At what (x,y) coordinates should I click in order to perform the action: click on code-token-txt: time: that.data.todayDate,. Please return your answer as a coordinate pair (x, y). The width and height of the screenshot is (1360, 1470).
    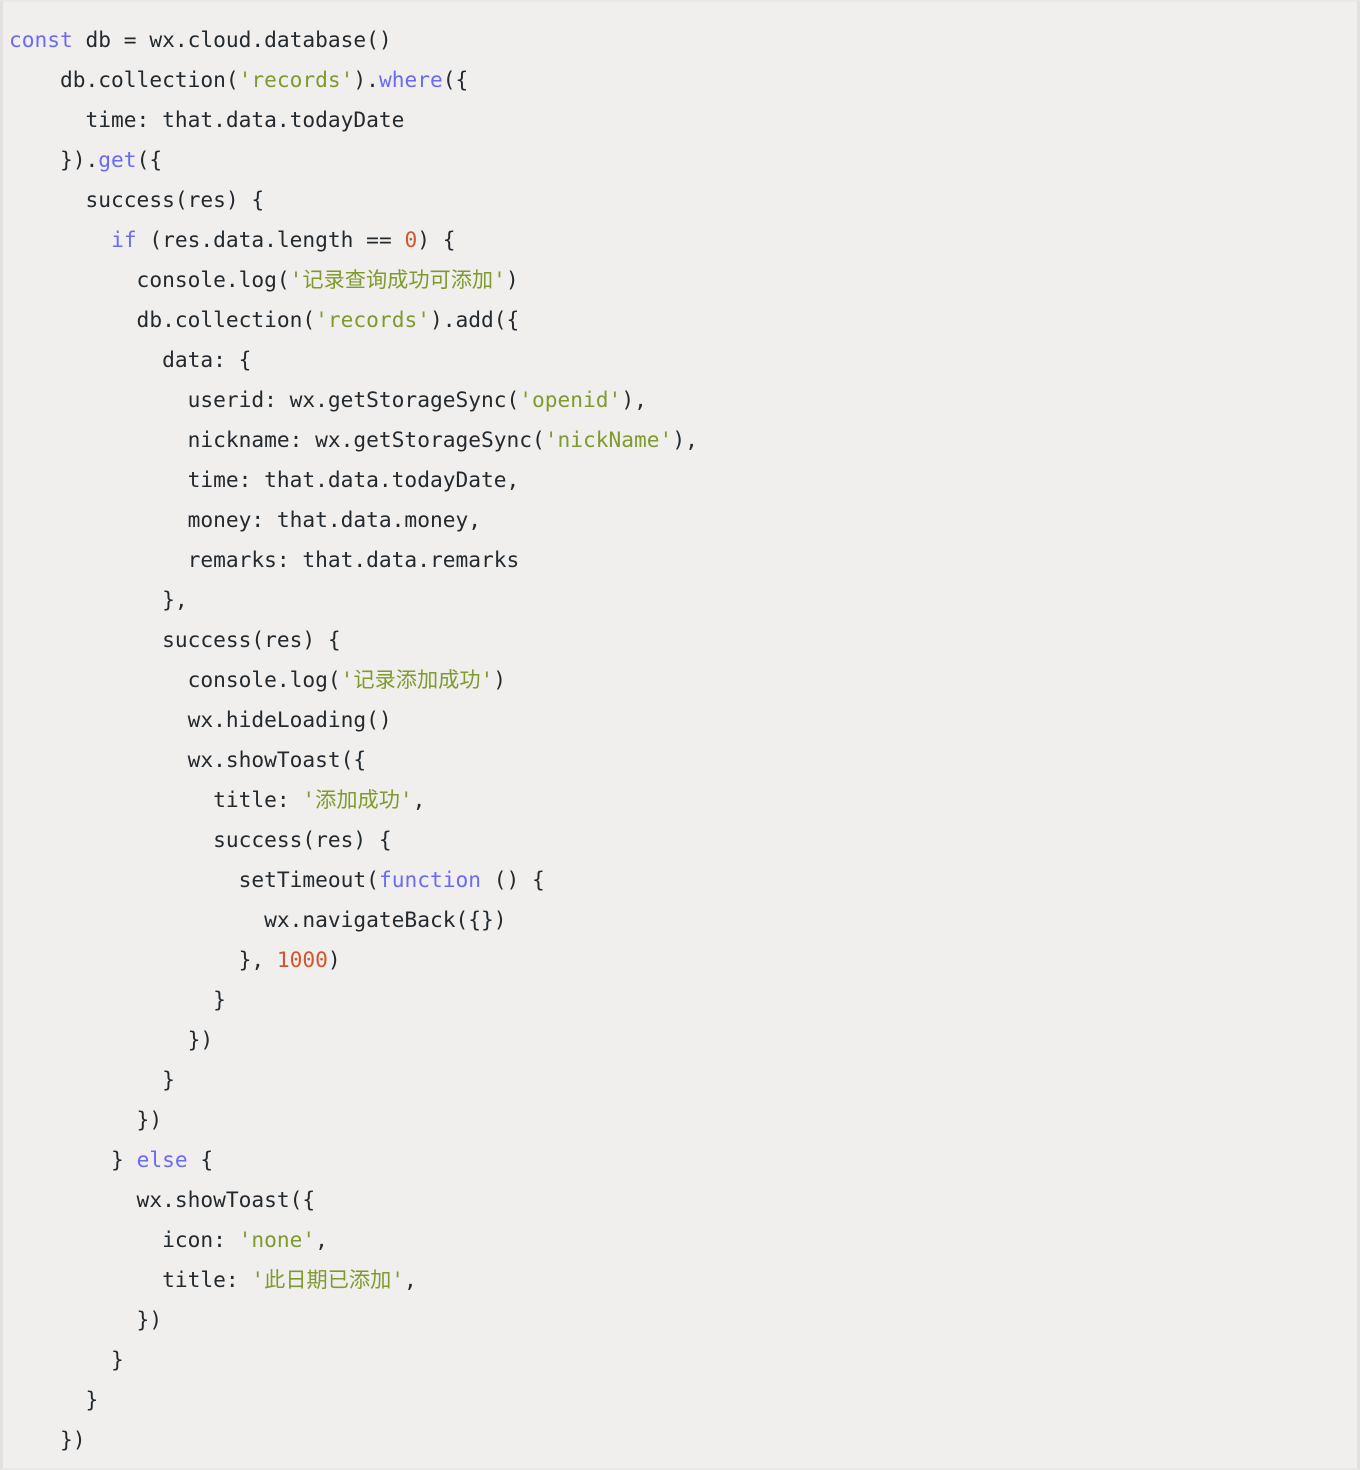
    Looking at the image, I should click on (264, 479).